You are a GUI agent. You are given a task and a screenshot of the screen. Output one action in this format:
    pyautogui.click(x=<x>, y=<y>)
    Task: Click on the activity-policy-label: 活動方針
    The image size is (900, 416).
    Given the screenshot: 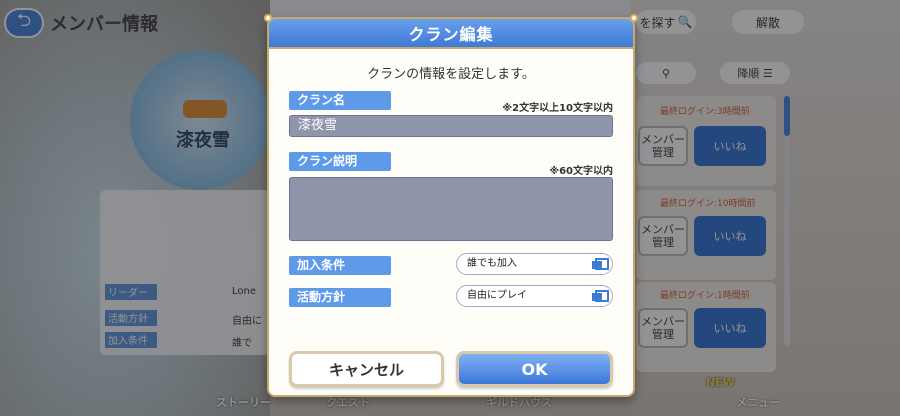 What is the action you would take?
    pyautogui.click(x=340, y=297)
    